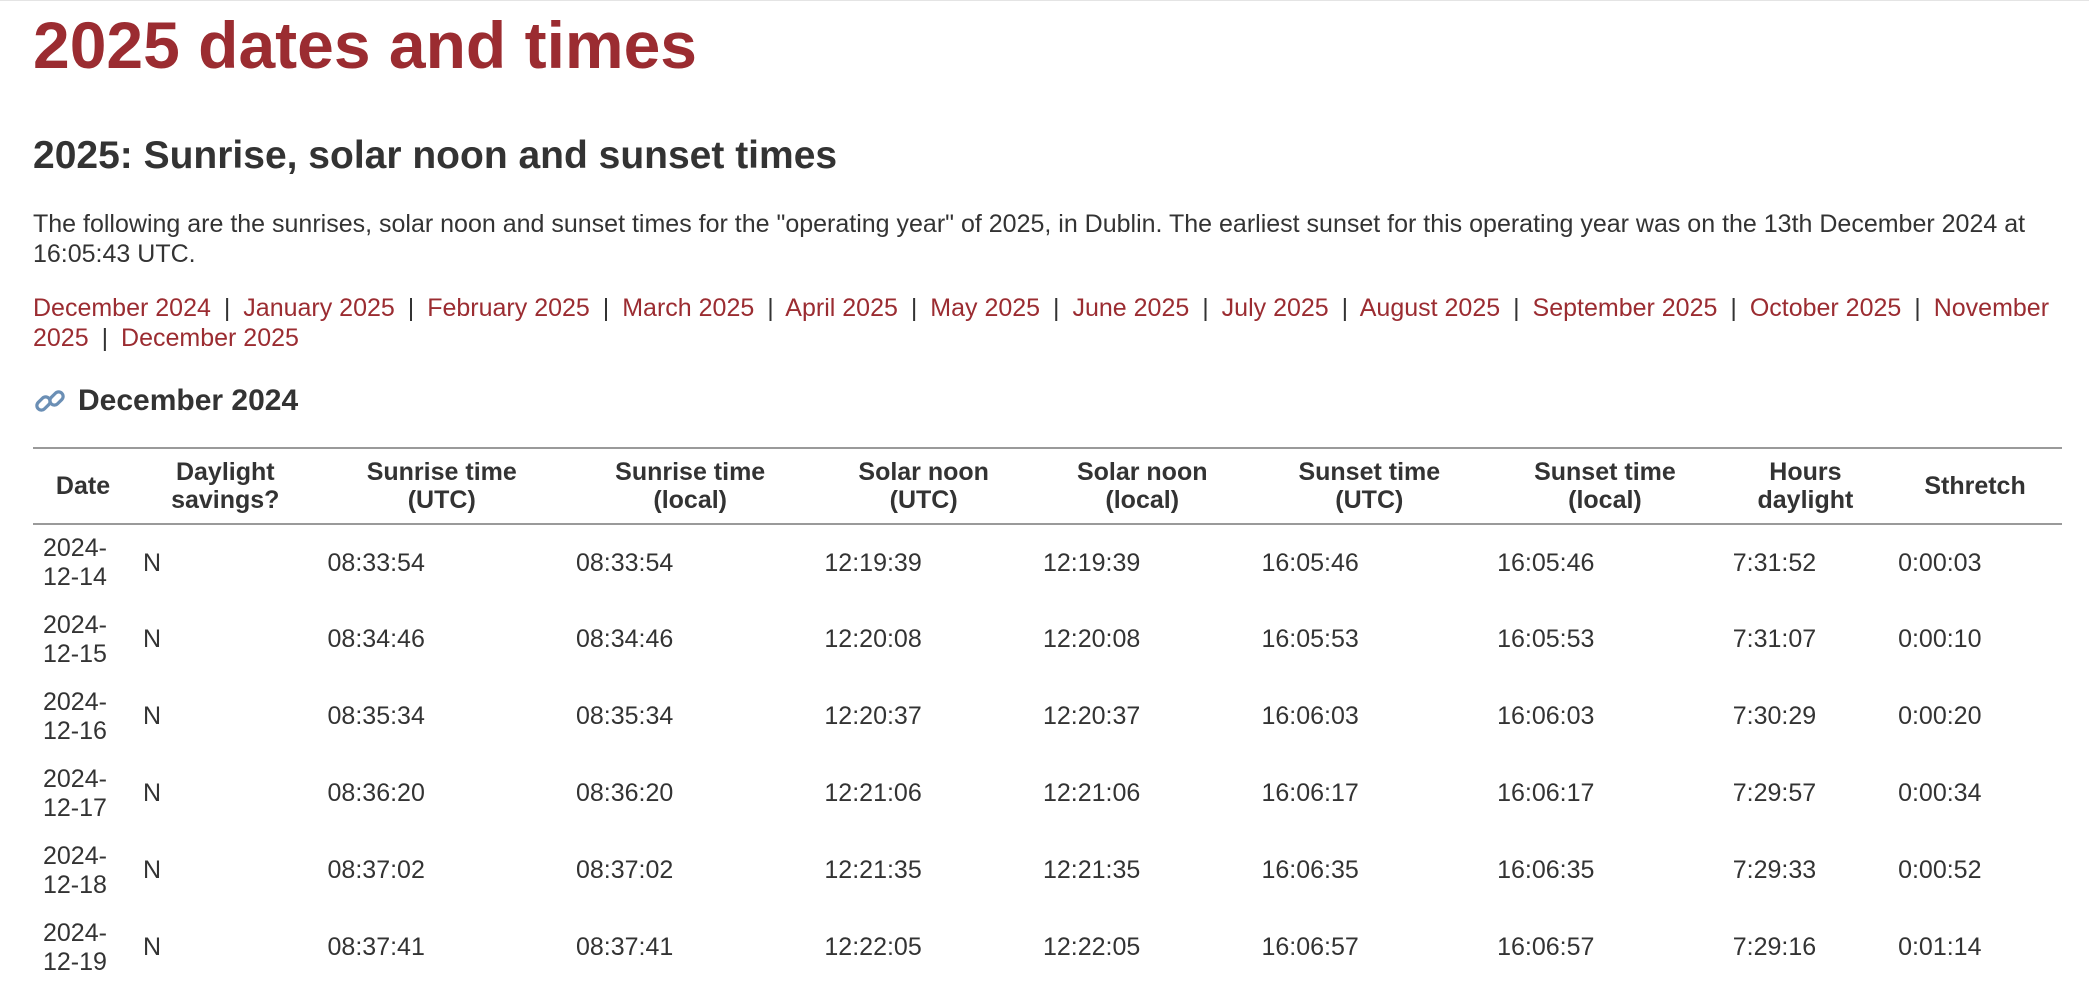 This screenshot has height=986, width=2089. I want to click on column-header: Sunrise time (UTC), so click(441, 486).